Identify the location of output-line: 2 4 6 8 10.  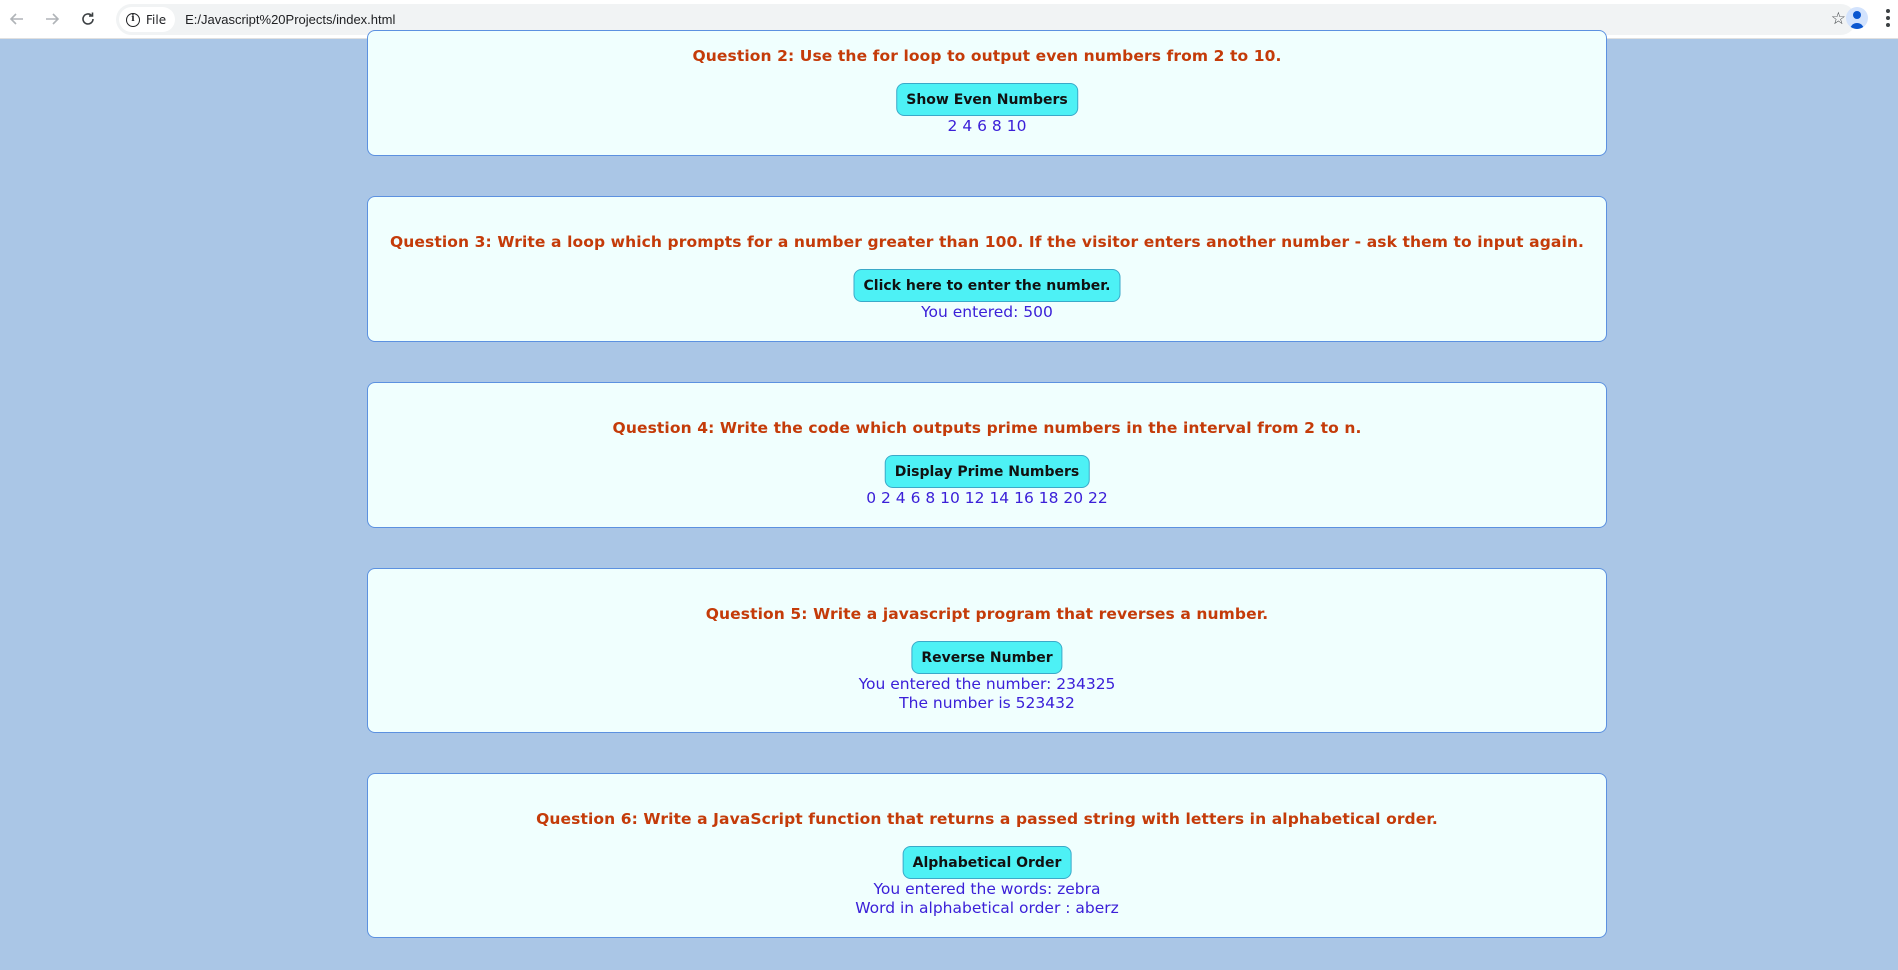
(987, 126).